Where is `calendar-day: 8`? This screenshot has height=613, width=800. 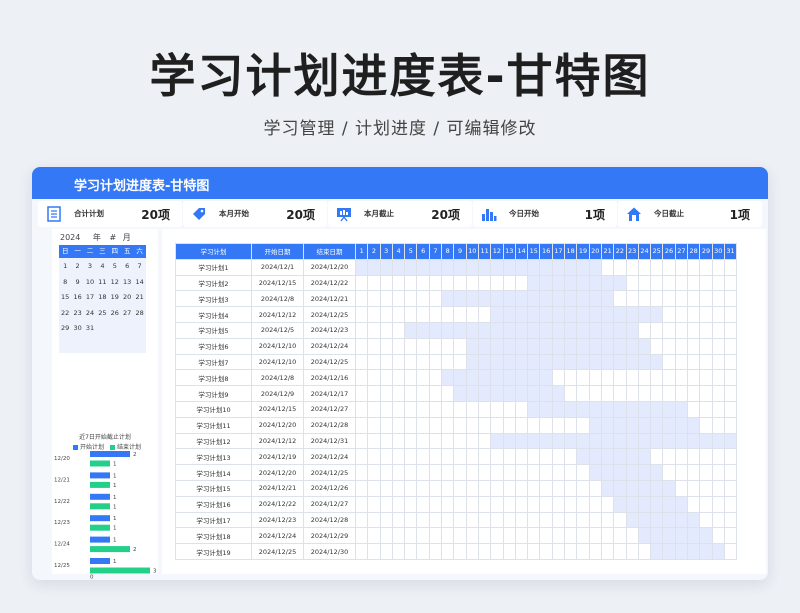
calendar-day: 8 is located at coordinates (65, 282).